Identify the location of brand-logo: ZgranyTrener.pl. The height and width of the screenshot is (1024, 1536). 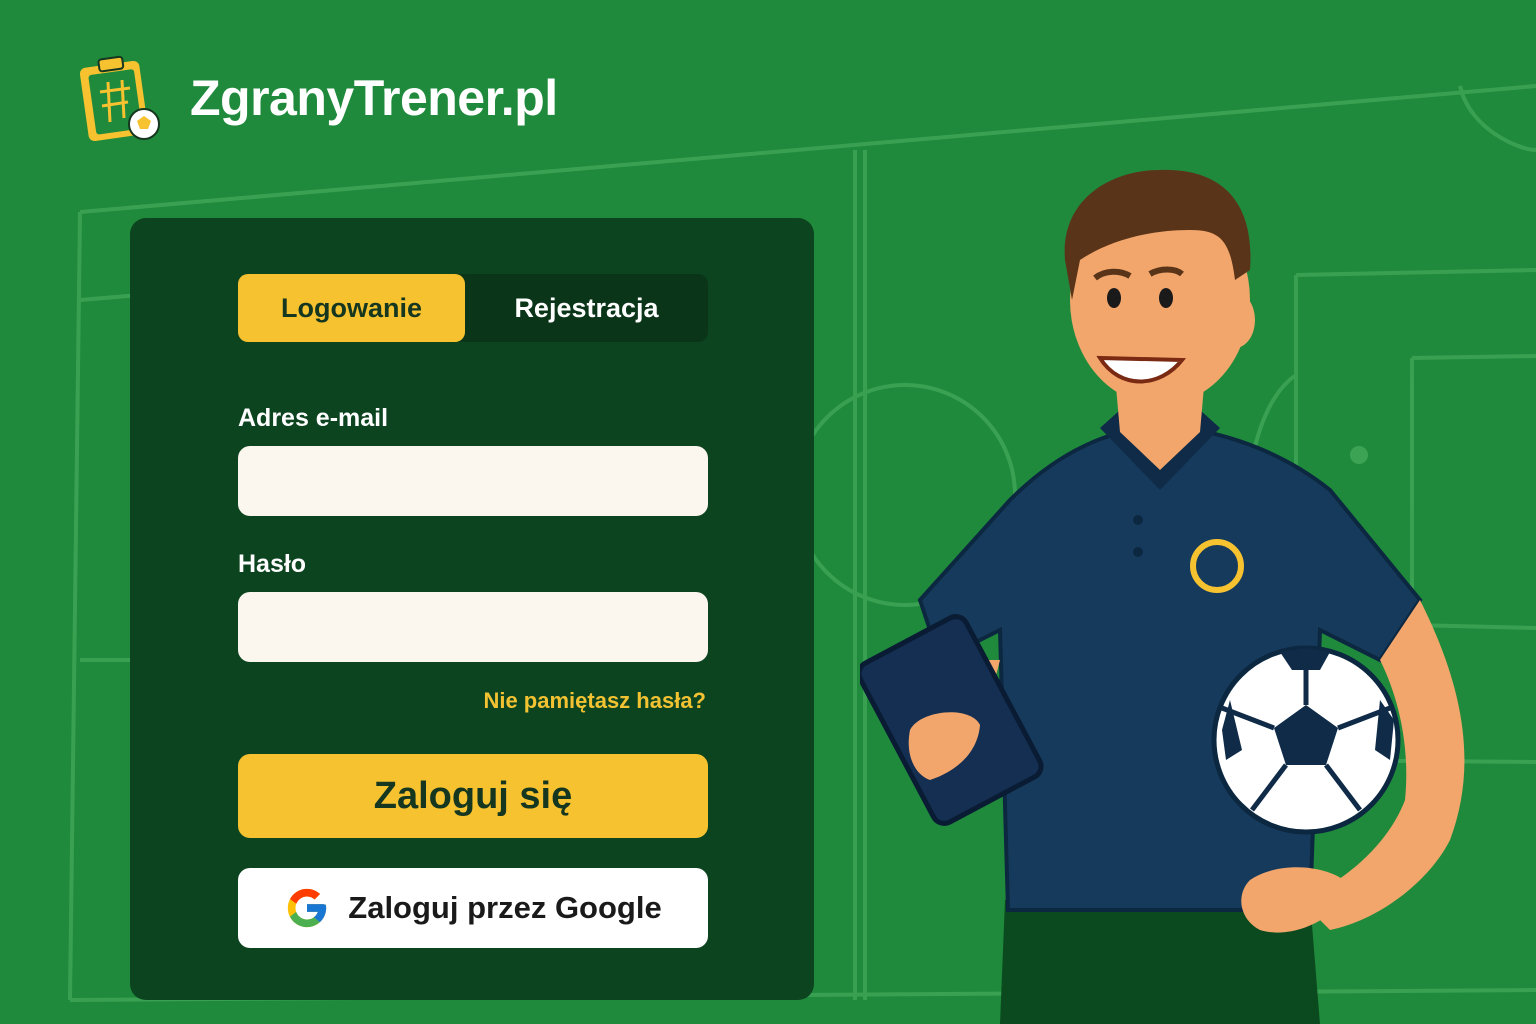
(318, 98).